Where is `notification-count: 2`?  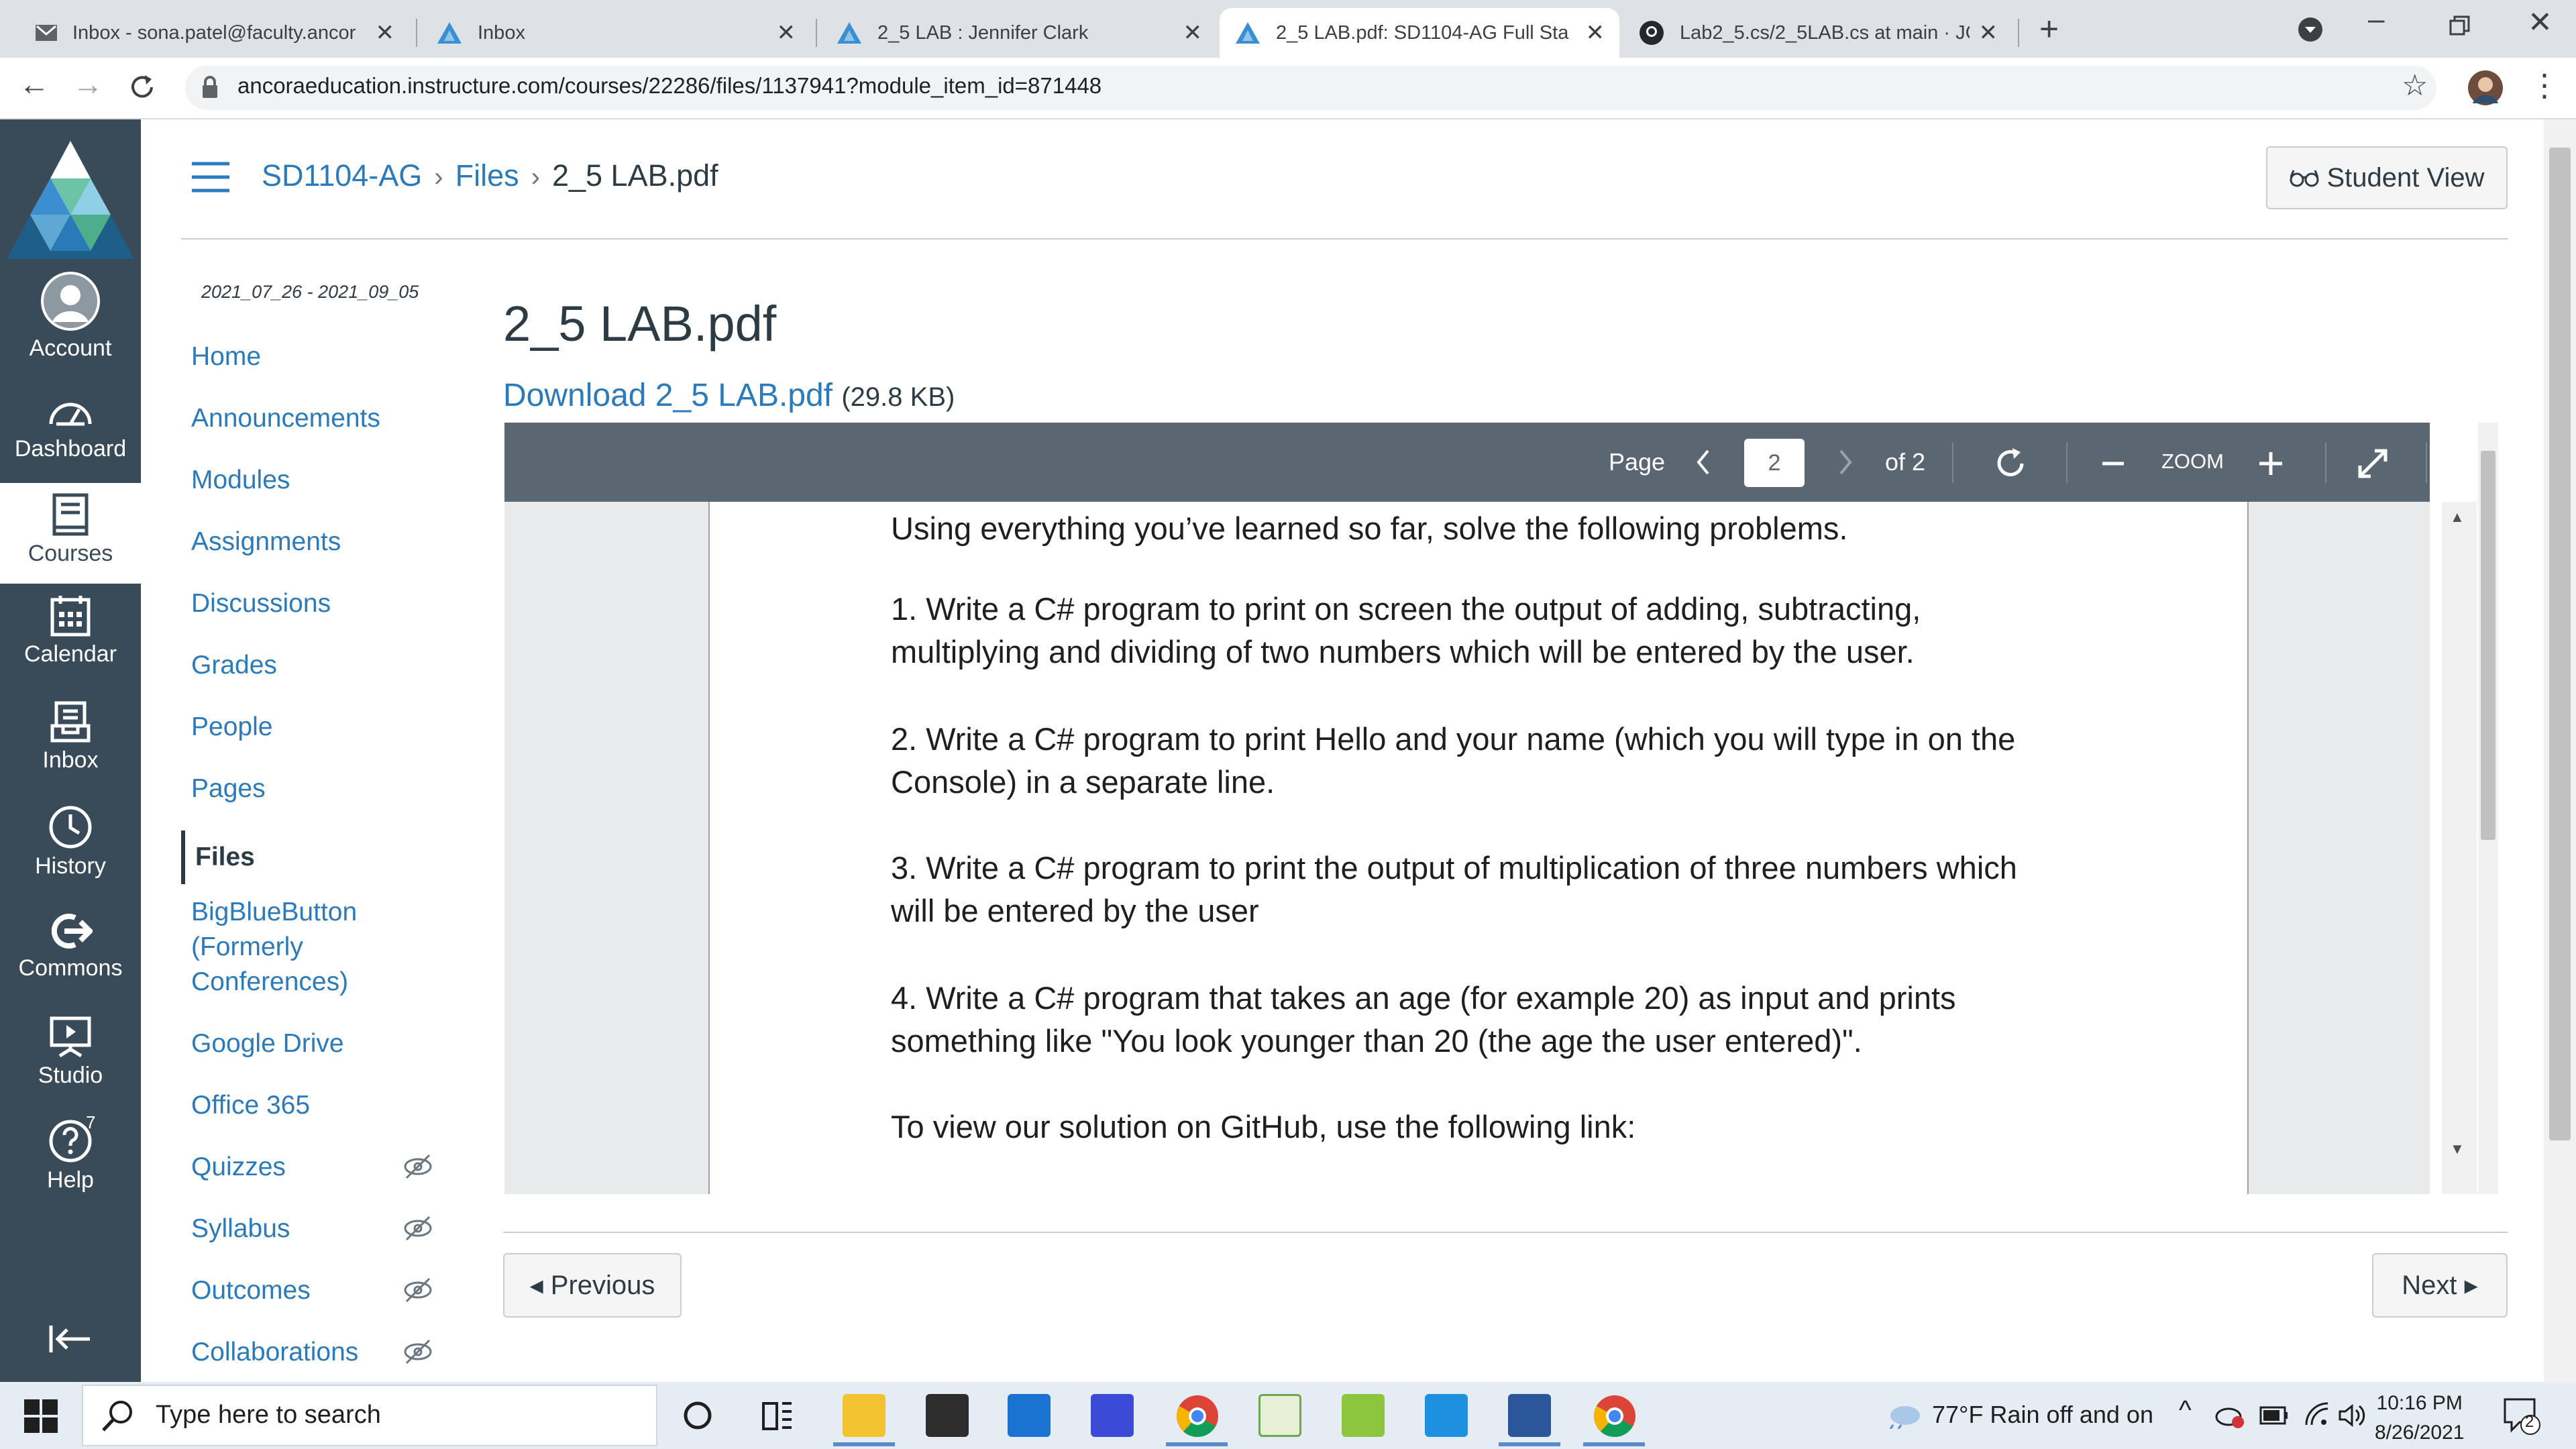
notification-count: 2 is located at coordinates (2529, 1422).